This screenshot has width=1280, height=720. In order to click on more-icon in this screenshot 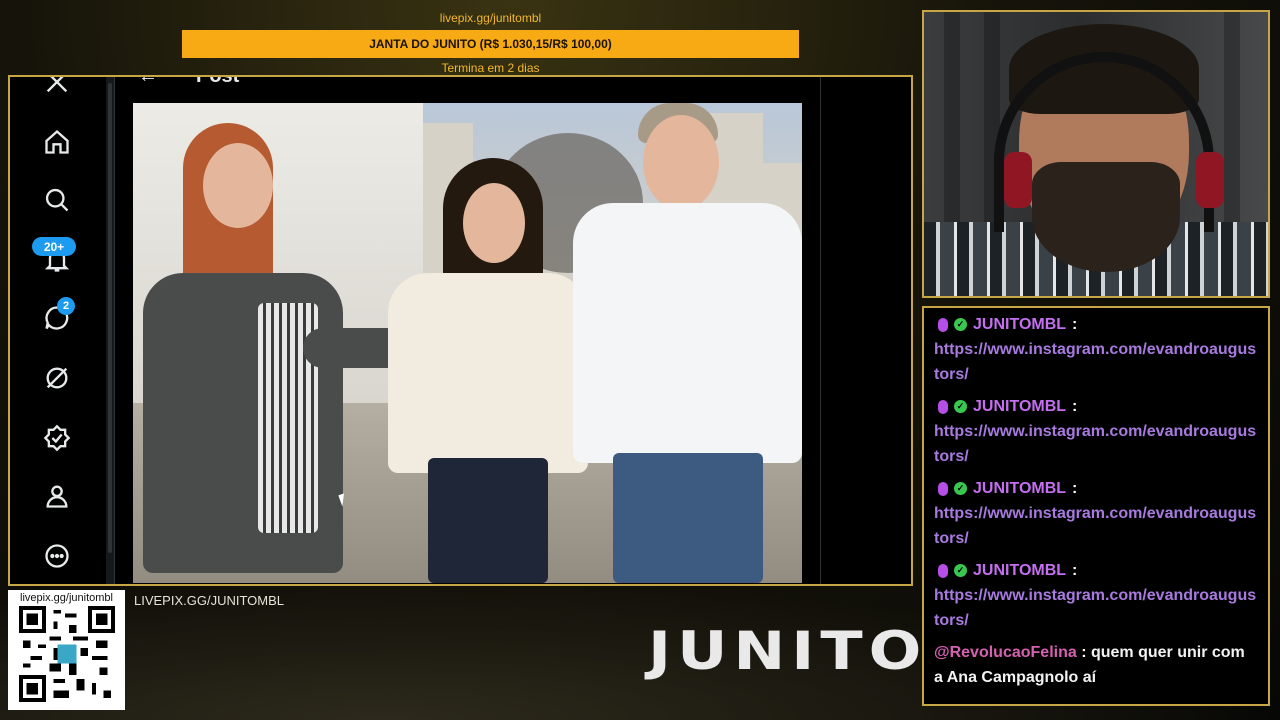, I will do `click(57, 556)`.